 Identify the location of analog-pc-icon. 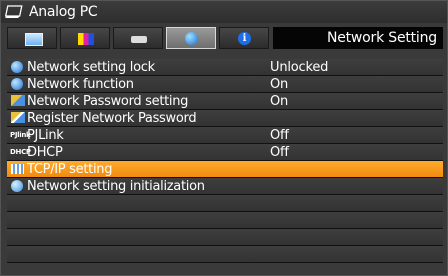
(14, 11).